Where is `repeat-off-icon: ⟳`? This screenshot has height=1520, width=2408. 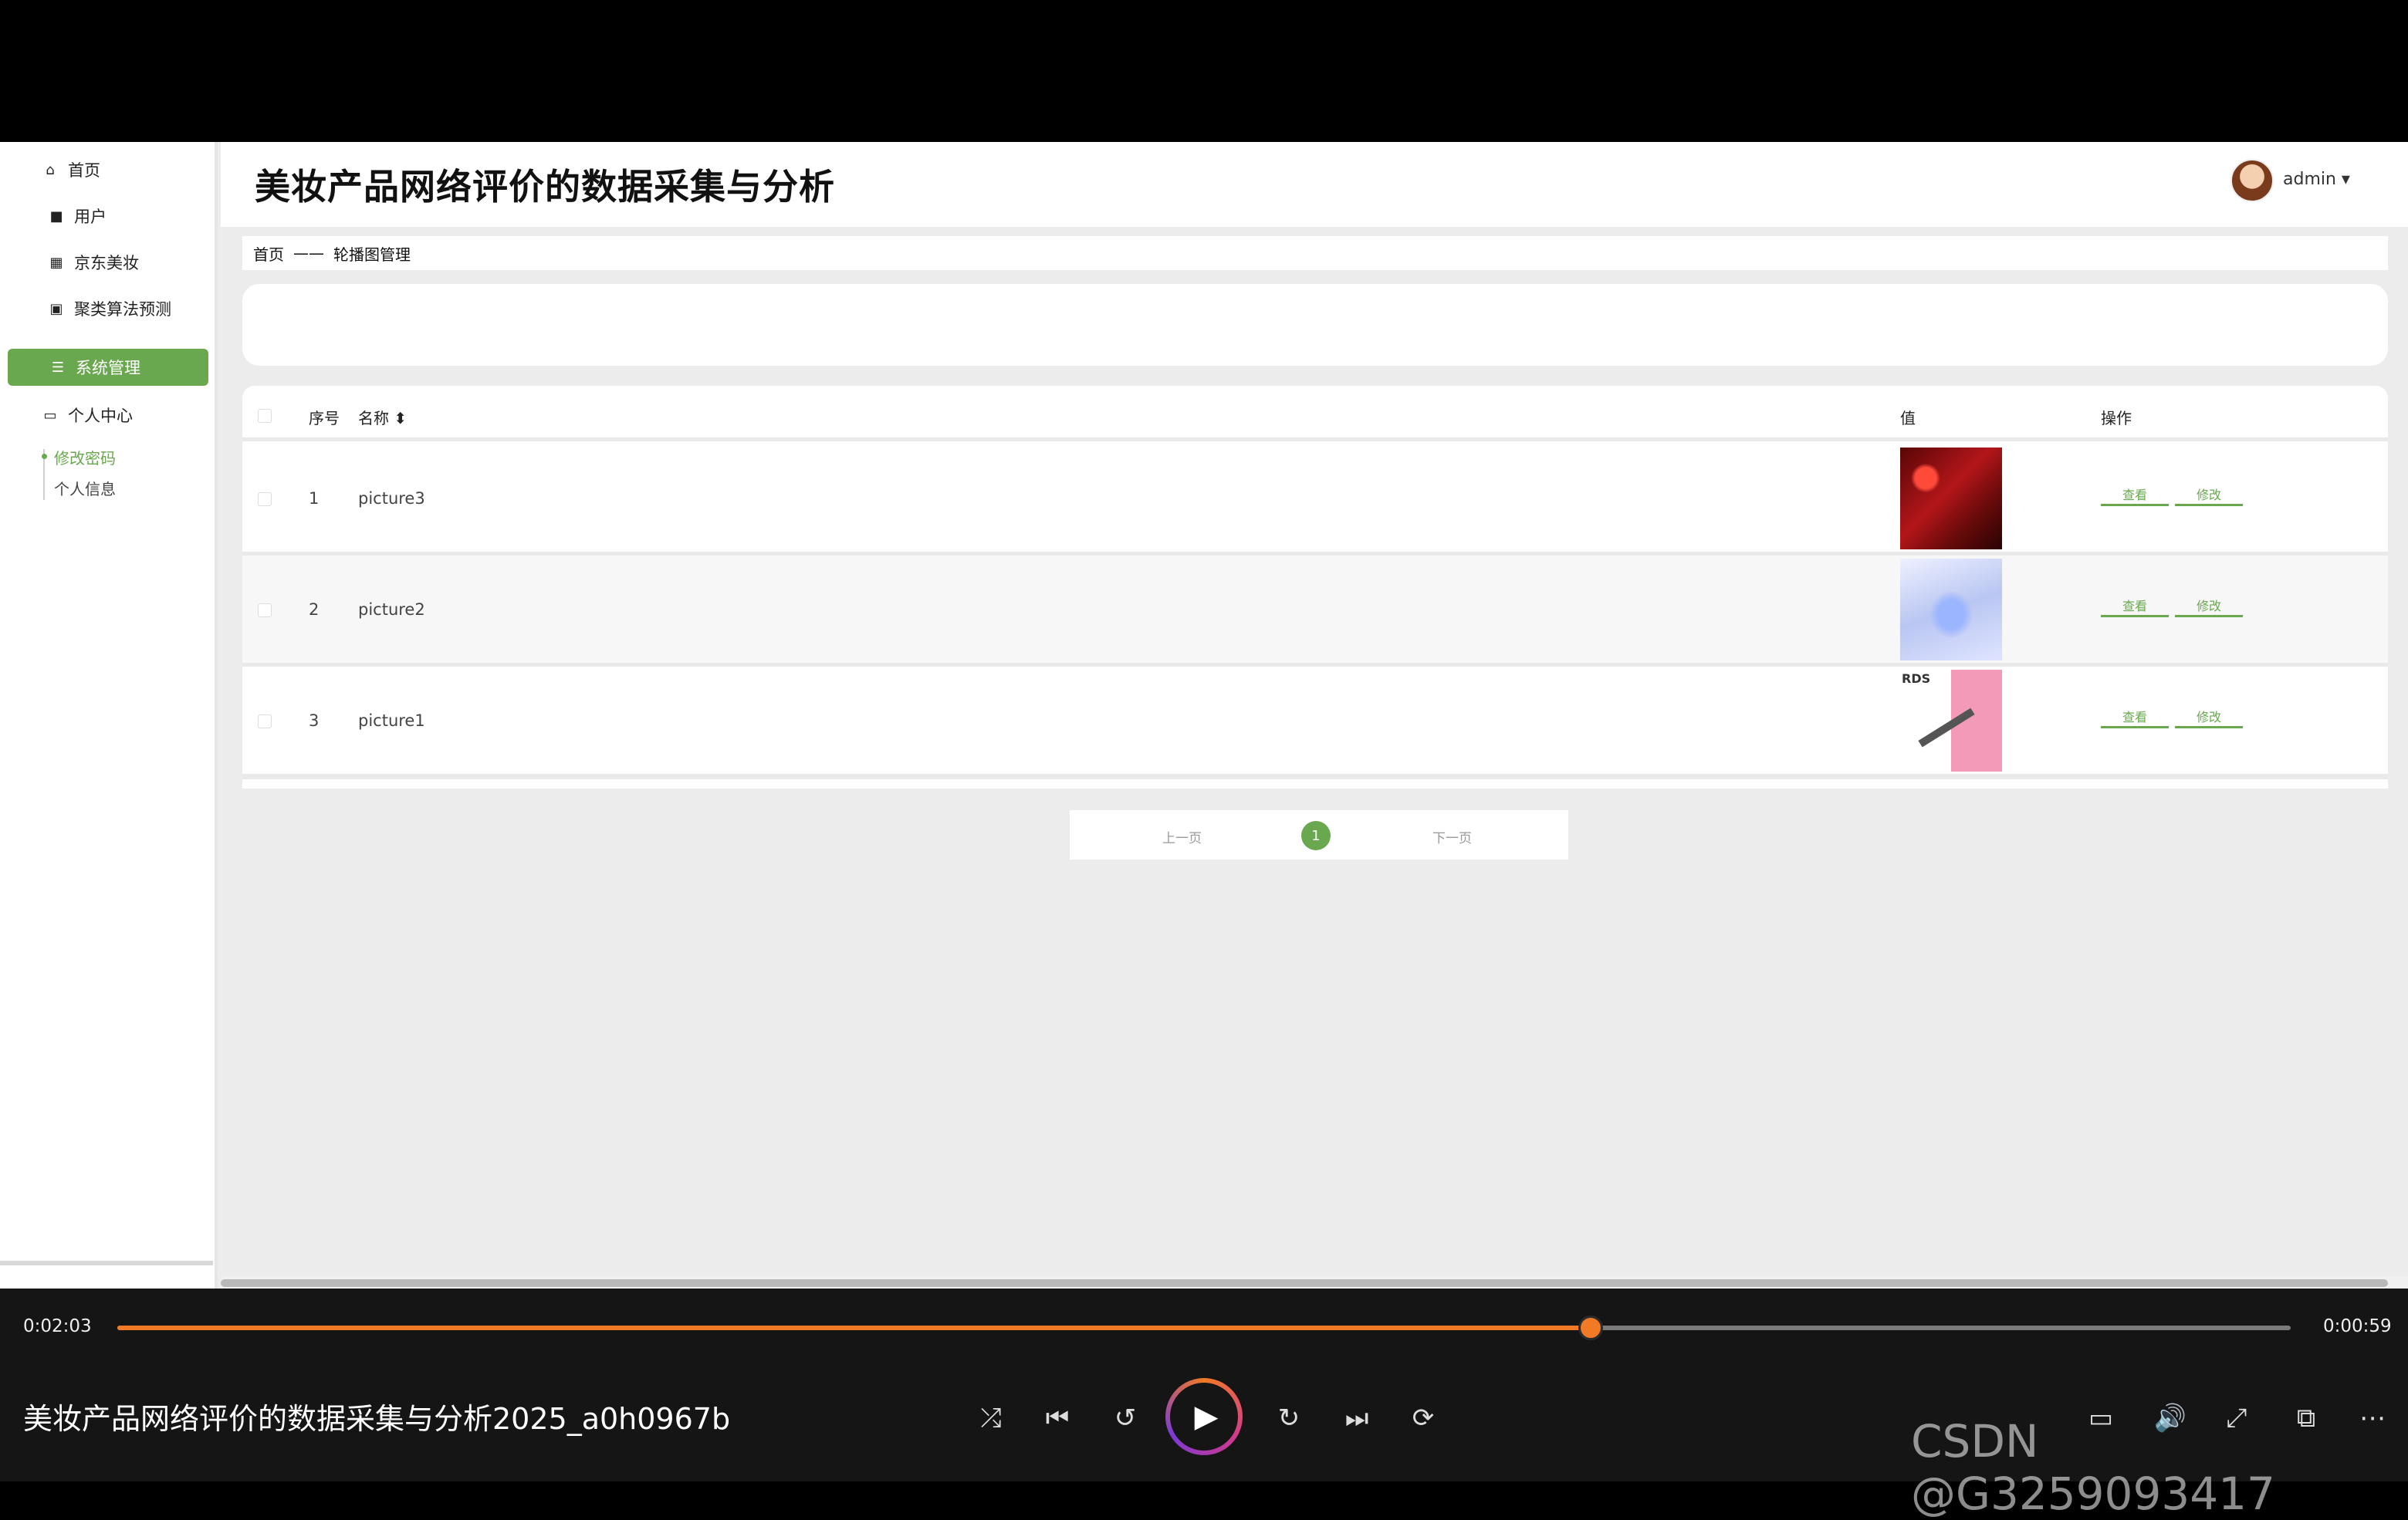
repeat-off-icon: ⟳ is located at coordinates (1423, 1418).